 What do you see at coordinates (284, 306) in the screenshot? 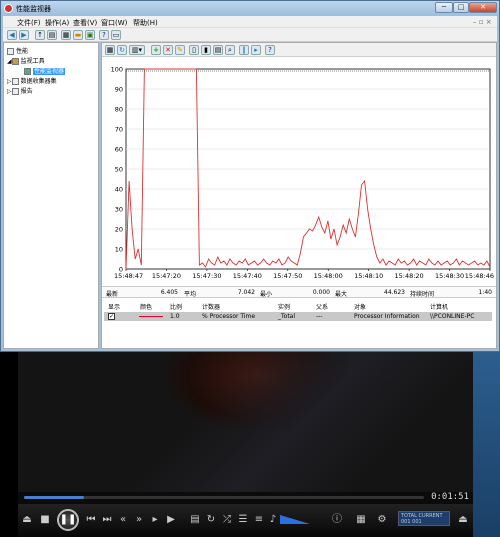
I see `col-instance: 实例` at bounding box center [284, 306].